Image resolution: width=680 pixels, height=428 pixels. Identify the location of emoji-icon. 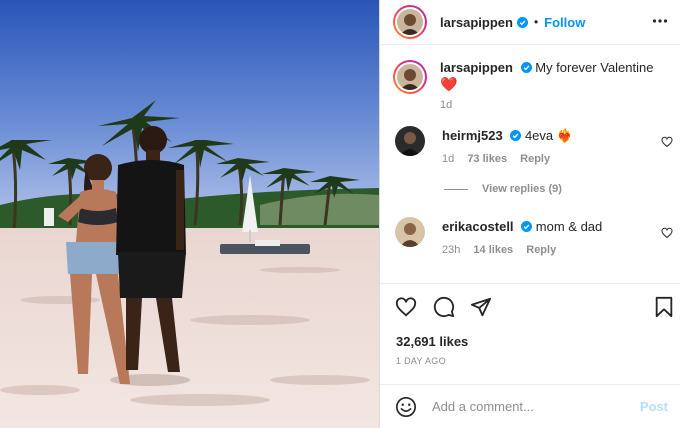
(406, 407).